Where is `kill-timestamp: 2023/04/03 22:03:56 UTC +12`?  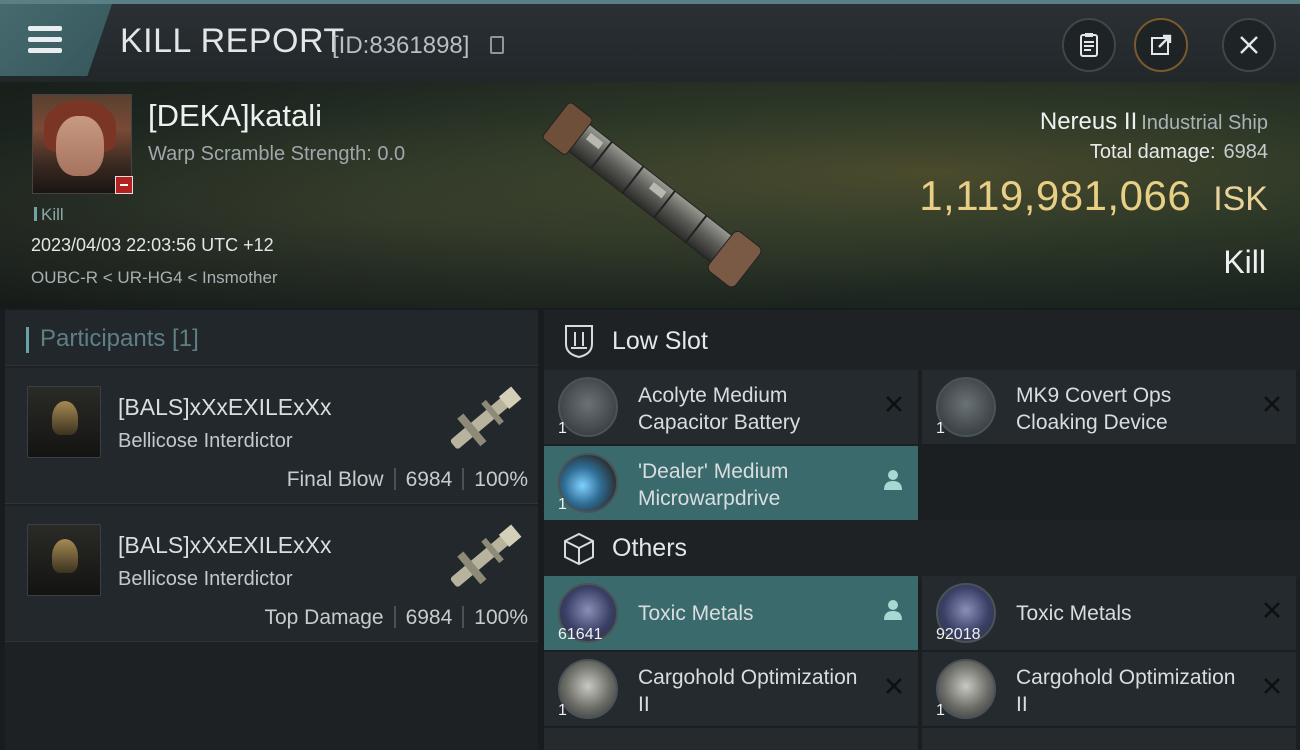 kill-timestamp: 2023/04/03 22:03:56 UTC +12 is located at coordinates (152, 245).